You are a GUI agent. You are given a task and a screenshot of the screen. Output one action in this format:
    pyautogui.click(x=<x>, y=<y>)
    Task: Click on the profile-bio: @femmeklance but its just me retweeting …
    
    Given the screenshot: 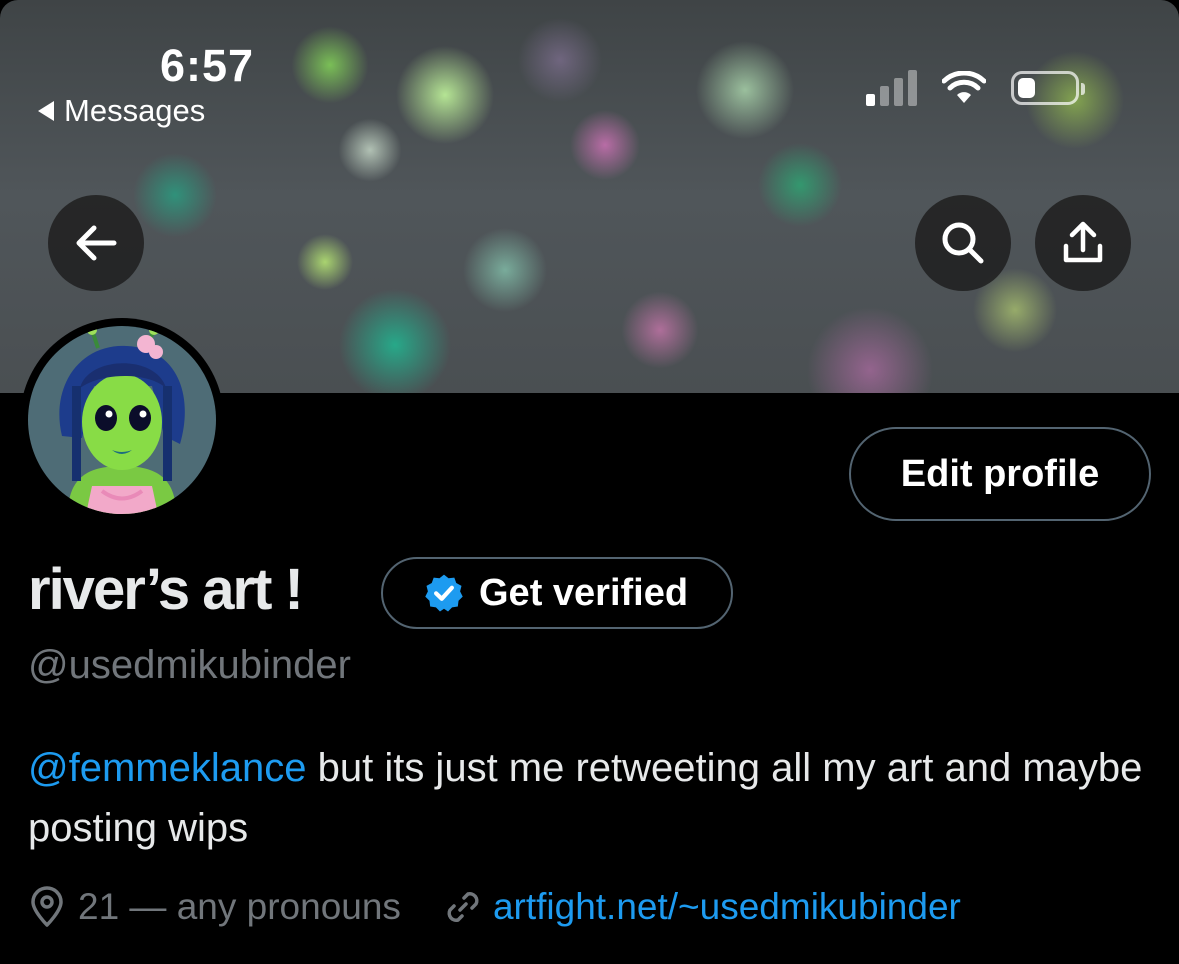 What is the action you would take?
    pyautogui.click(x=598, y=798)
    